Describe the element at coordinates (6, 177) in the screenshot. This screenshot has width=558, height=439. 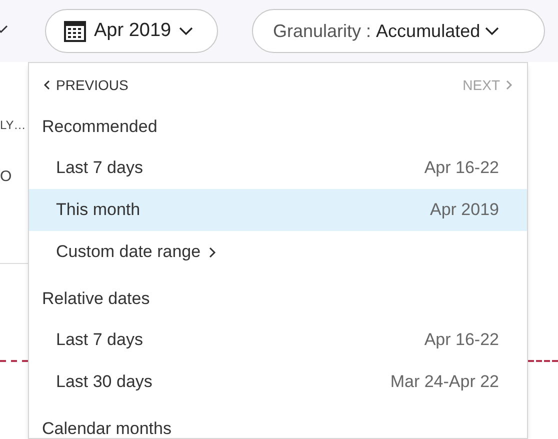
I see `truncated-label: O` at that location.